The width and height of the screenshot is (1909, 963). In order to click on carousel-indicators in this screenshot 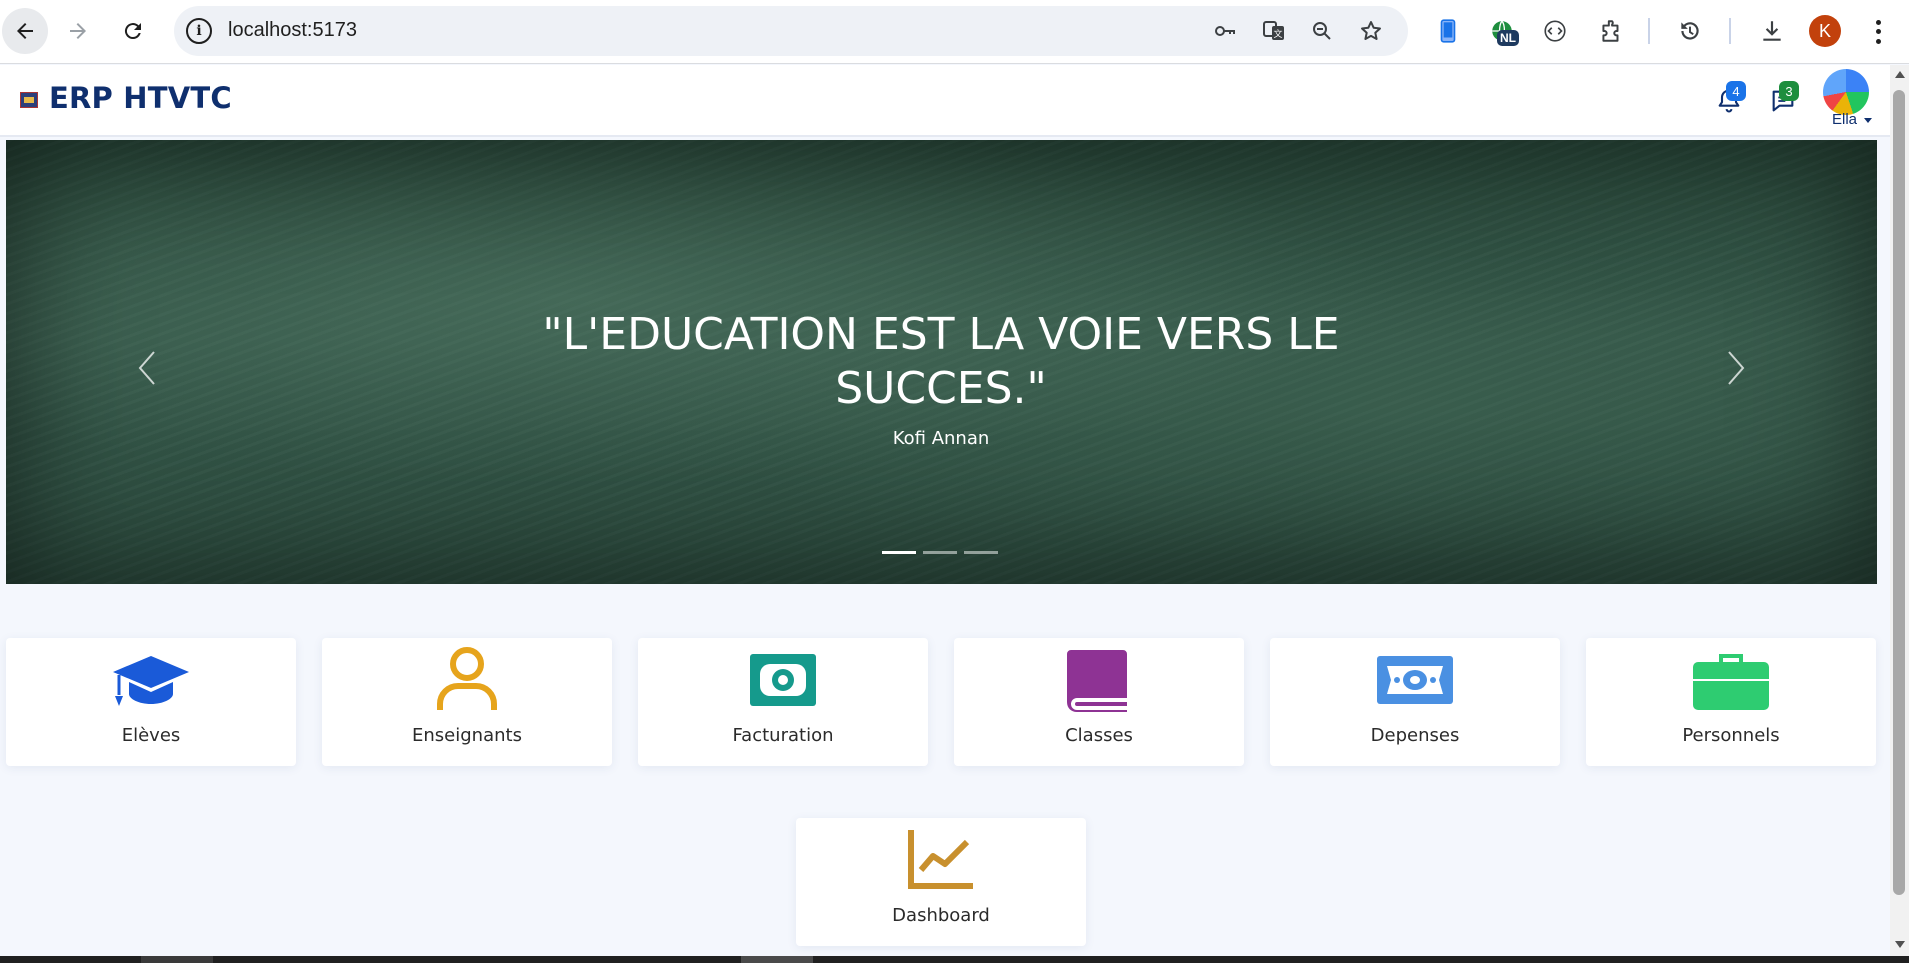, I will do `click(940, 552)`.